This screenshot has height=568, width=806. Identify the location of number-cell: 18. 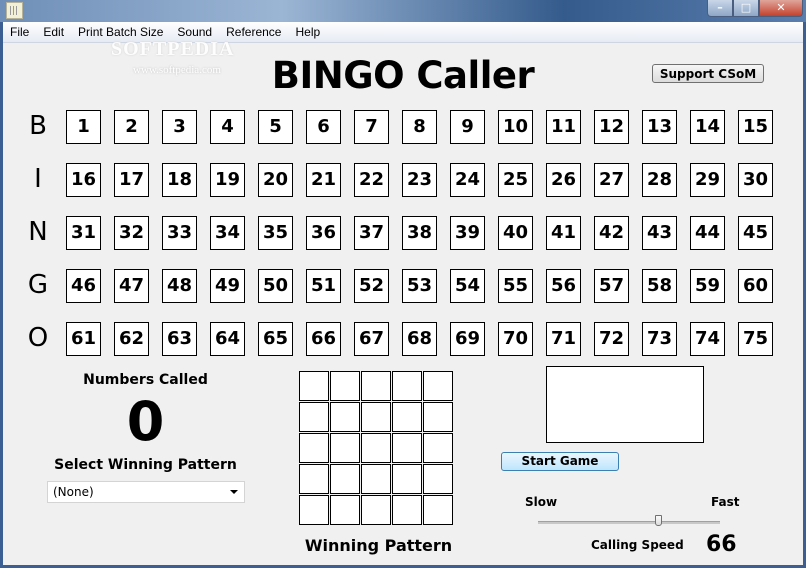
(179, 180).